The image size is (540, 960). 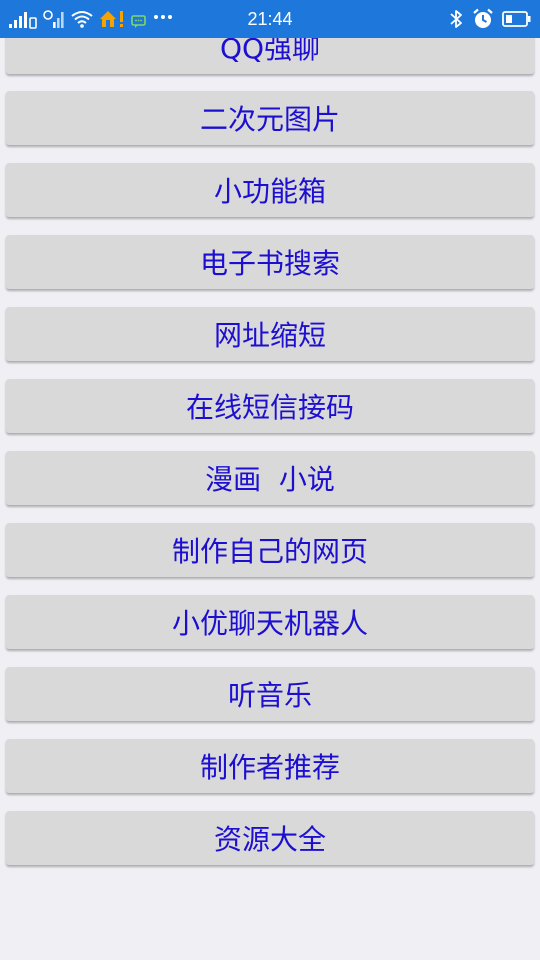 I want to click on menu-button-resources: 资源大全, so click(x=270, y=838).